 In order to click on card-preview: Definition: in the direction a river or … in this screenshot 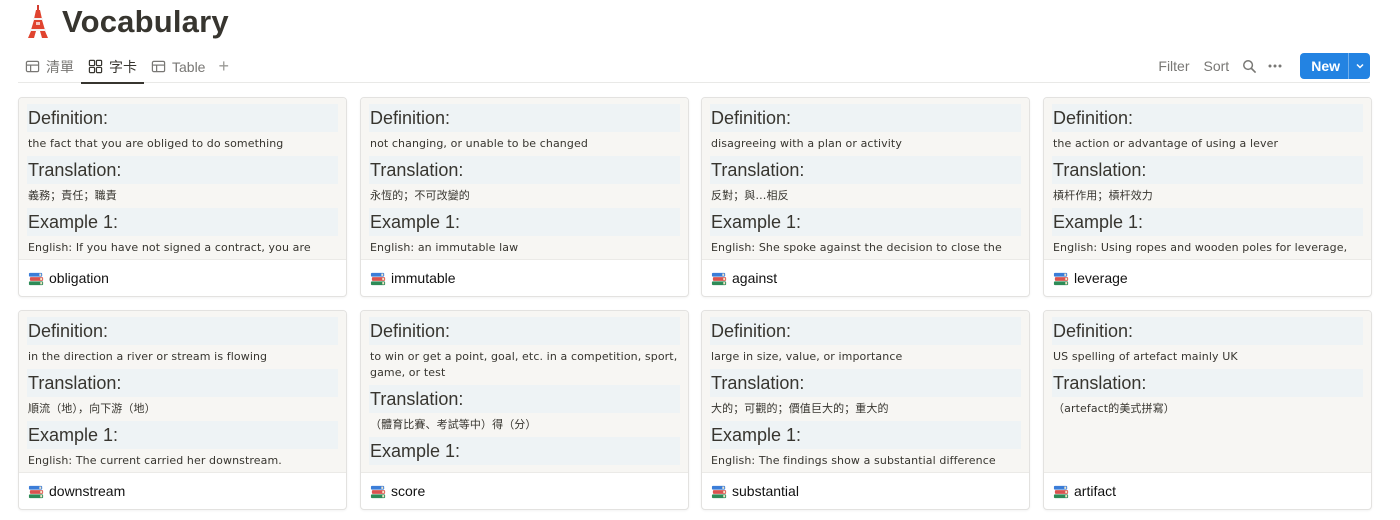, I will do `click(182, 392)`.